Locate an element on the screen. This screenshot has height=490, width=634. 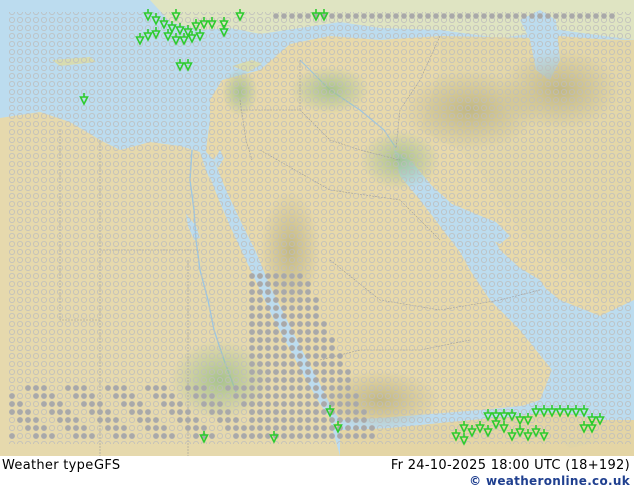
valid-time-label: Fr 24-10-2025 18:00 UTC (18+192) is located at coordinates (510, 465).